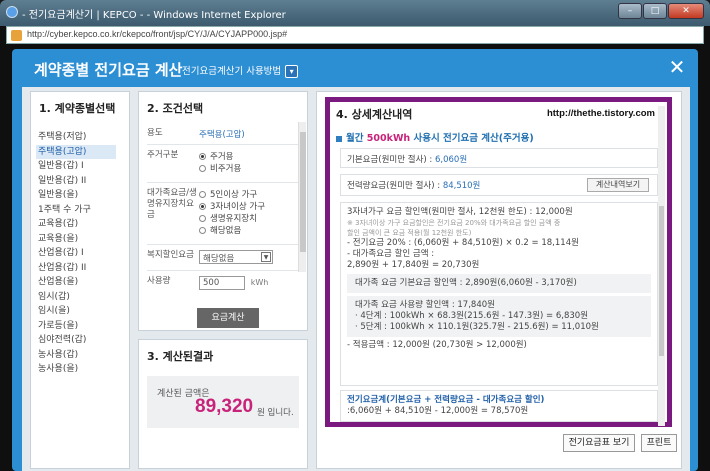 The height and width of the screenshot is (471, 710). I want to click on contract-type-item: 일반용(갑) II, so click(82, 181).